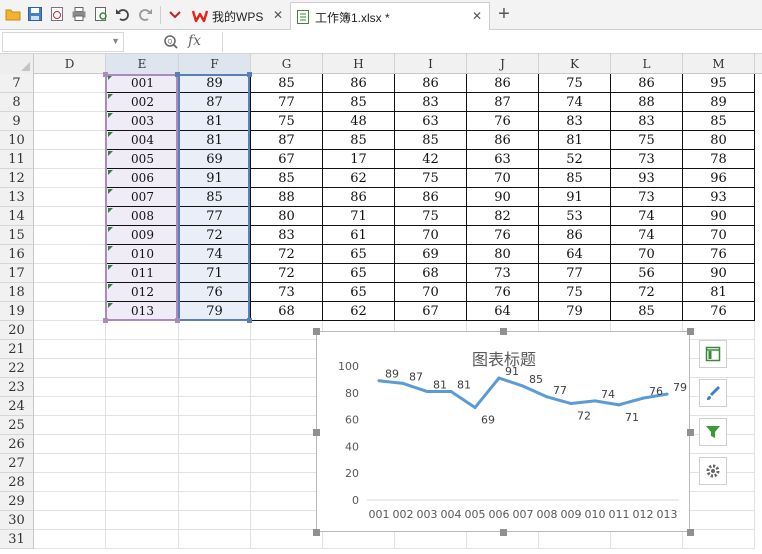  Describe the element at coordinates (503, 140) in the screenshot. I see `cell-j: 86` at that location.